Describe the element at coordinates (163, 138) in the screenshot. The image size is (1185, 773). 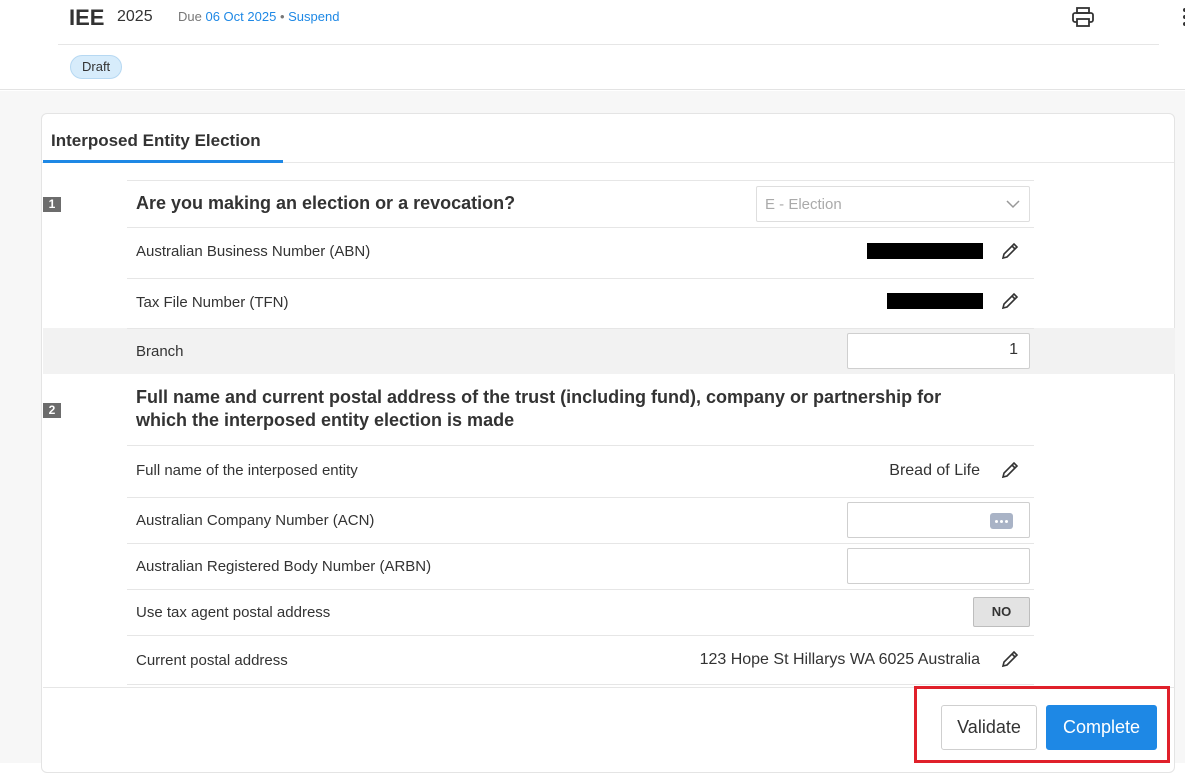
I see `tab-interposed-entity-election: Interposed Entity Election` at that location.